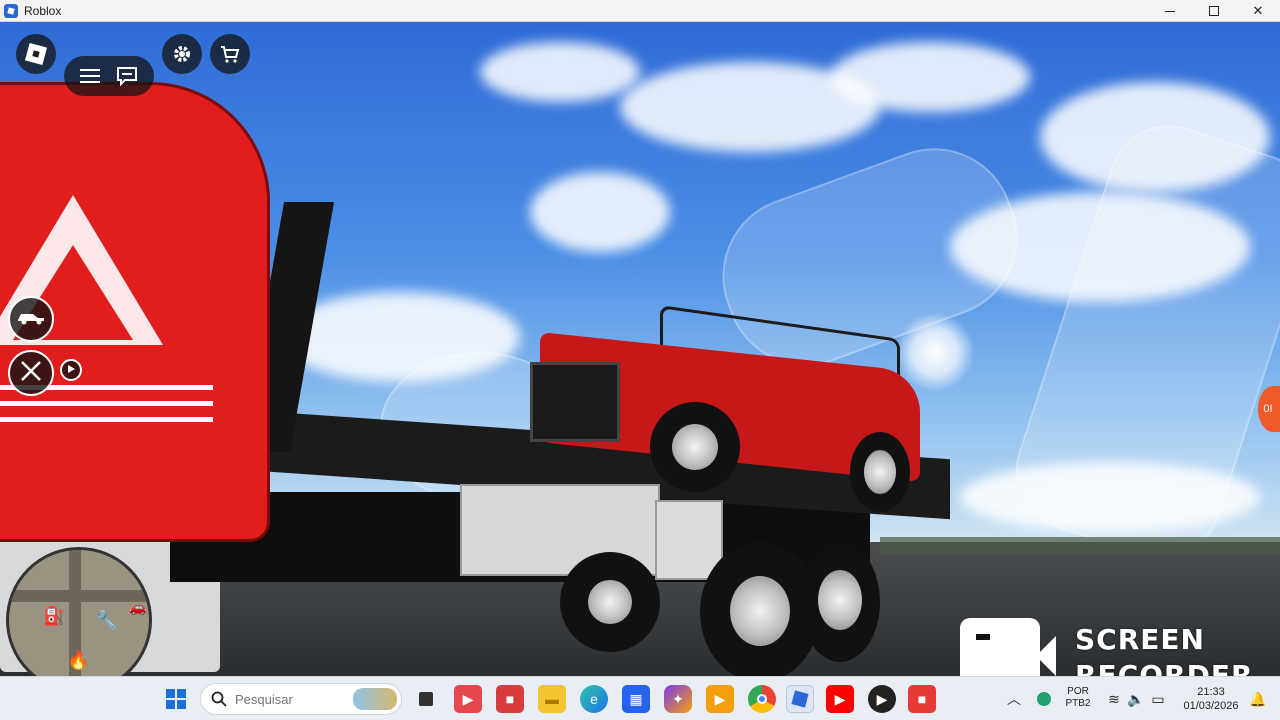 The image size is (1280, 720). I want to click on taskbar-file-explorer: ▬, so click(552, 699).